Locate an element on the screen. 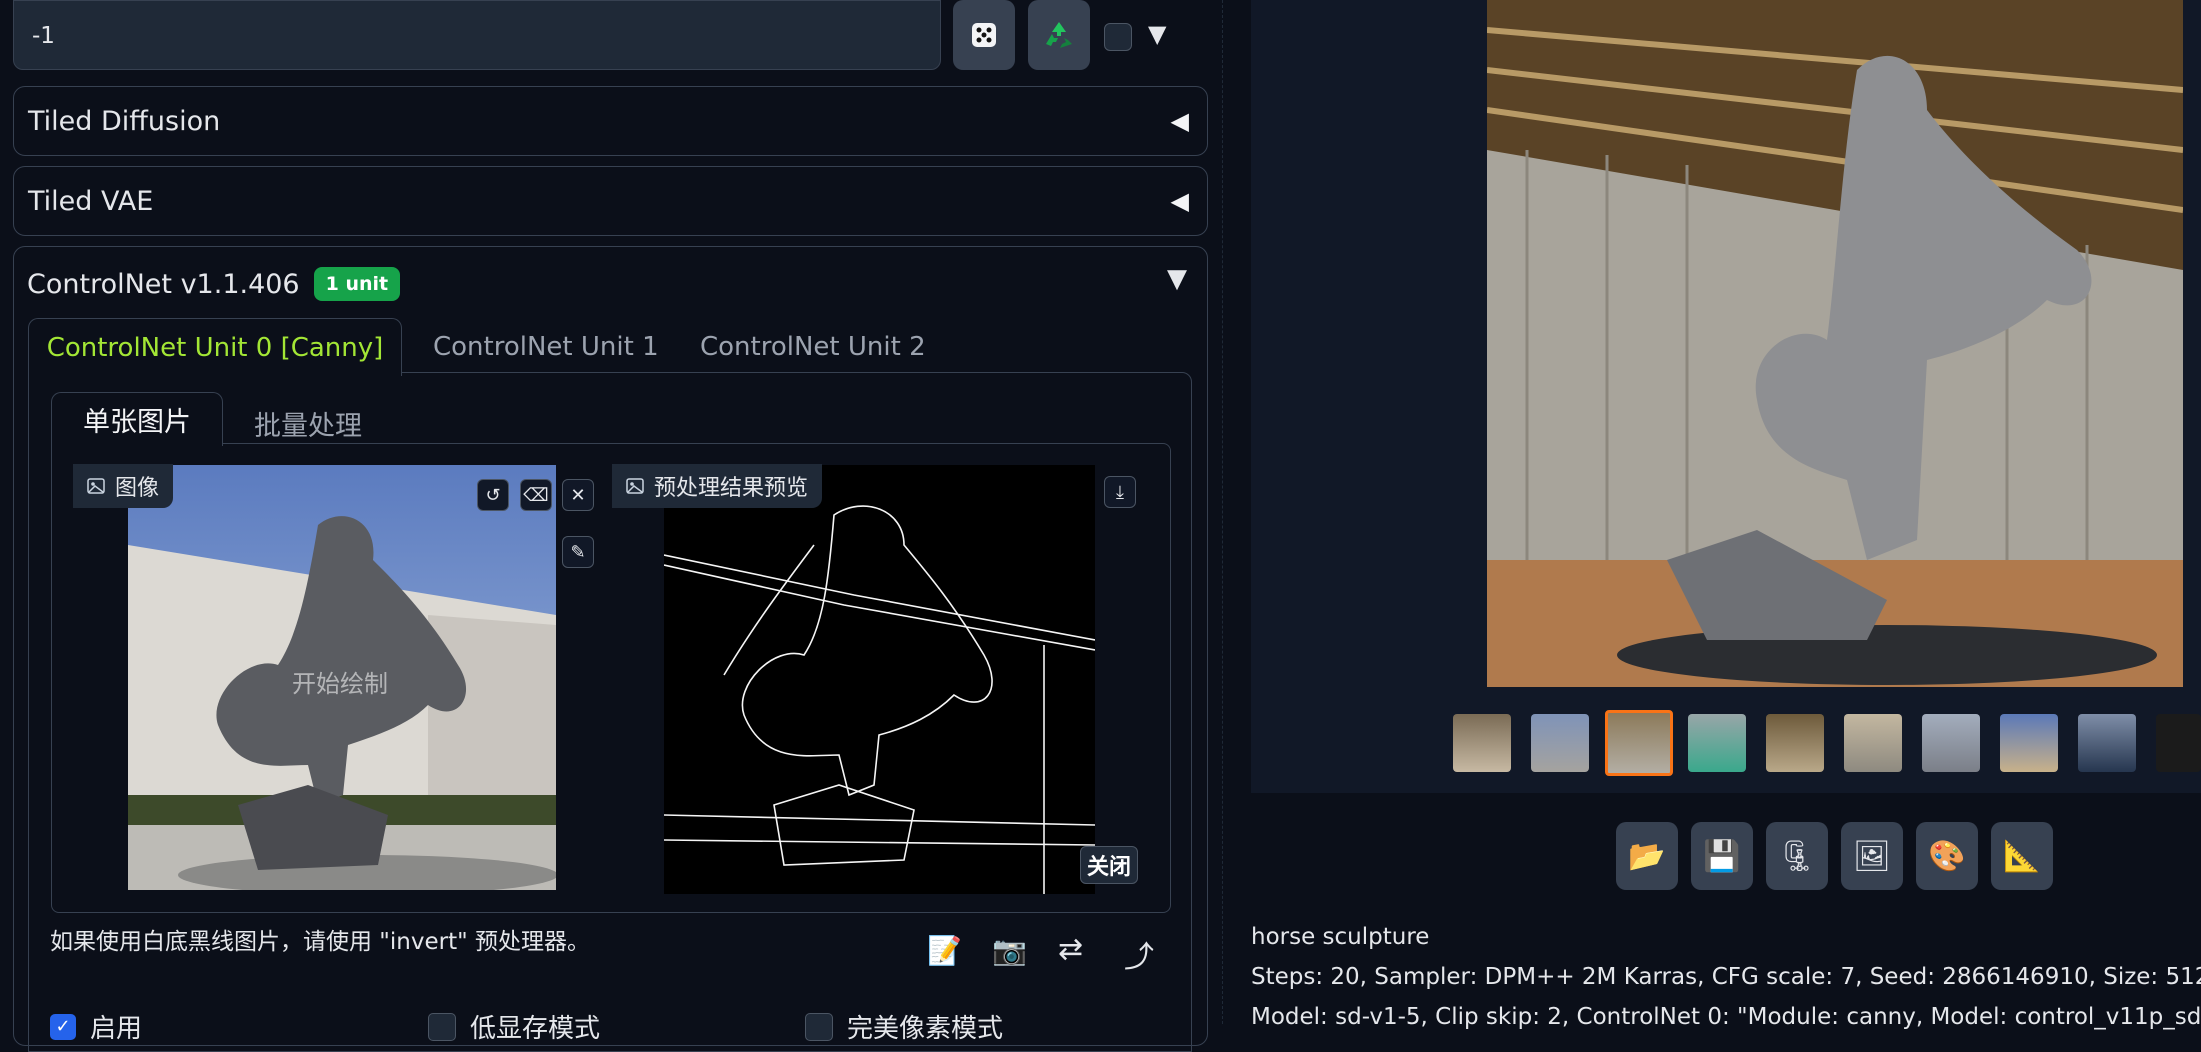 Image resolution: width=2201 pixels, height=1052 pixels. accordion-title: Tiled Diffusion is located at coordinates (124, 121).